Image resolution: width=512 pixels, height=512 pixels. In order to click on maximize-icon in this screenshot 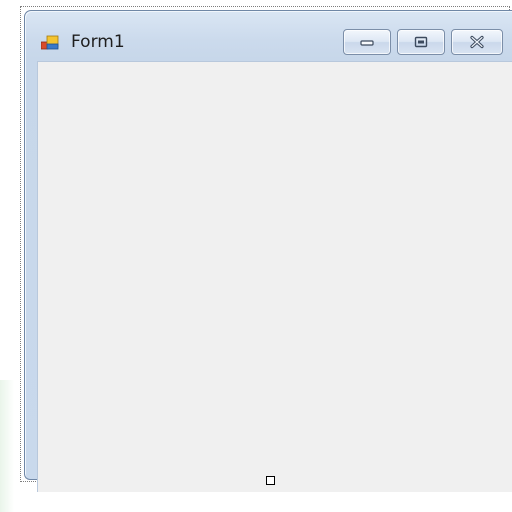, I will do `click(421, 42)`.